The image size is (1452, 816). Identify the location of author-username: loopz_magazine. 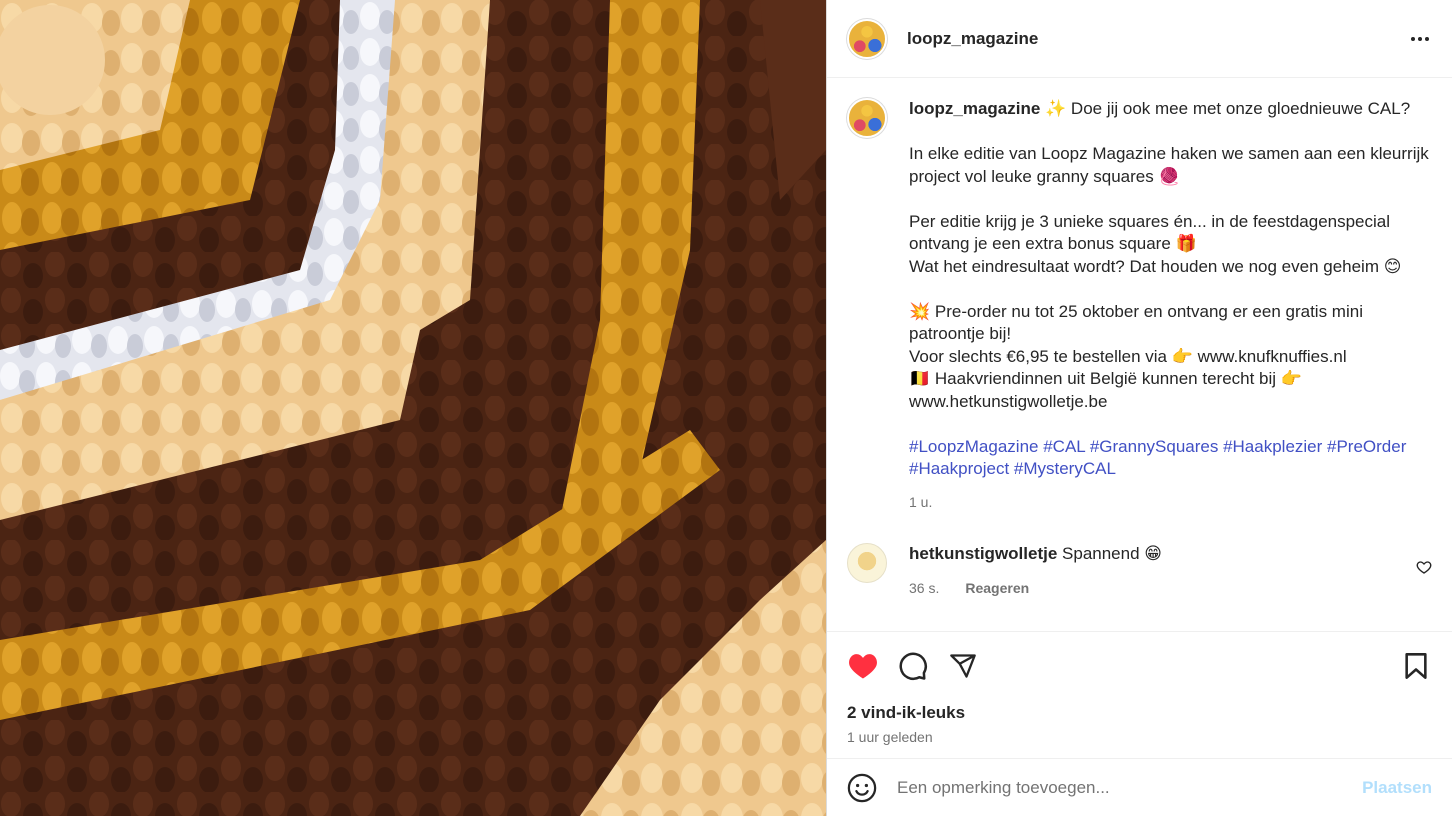
(972, 39).